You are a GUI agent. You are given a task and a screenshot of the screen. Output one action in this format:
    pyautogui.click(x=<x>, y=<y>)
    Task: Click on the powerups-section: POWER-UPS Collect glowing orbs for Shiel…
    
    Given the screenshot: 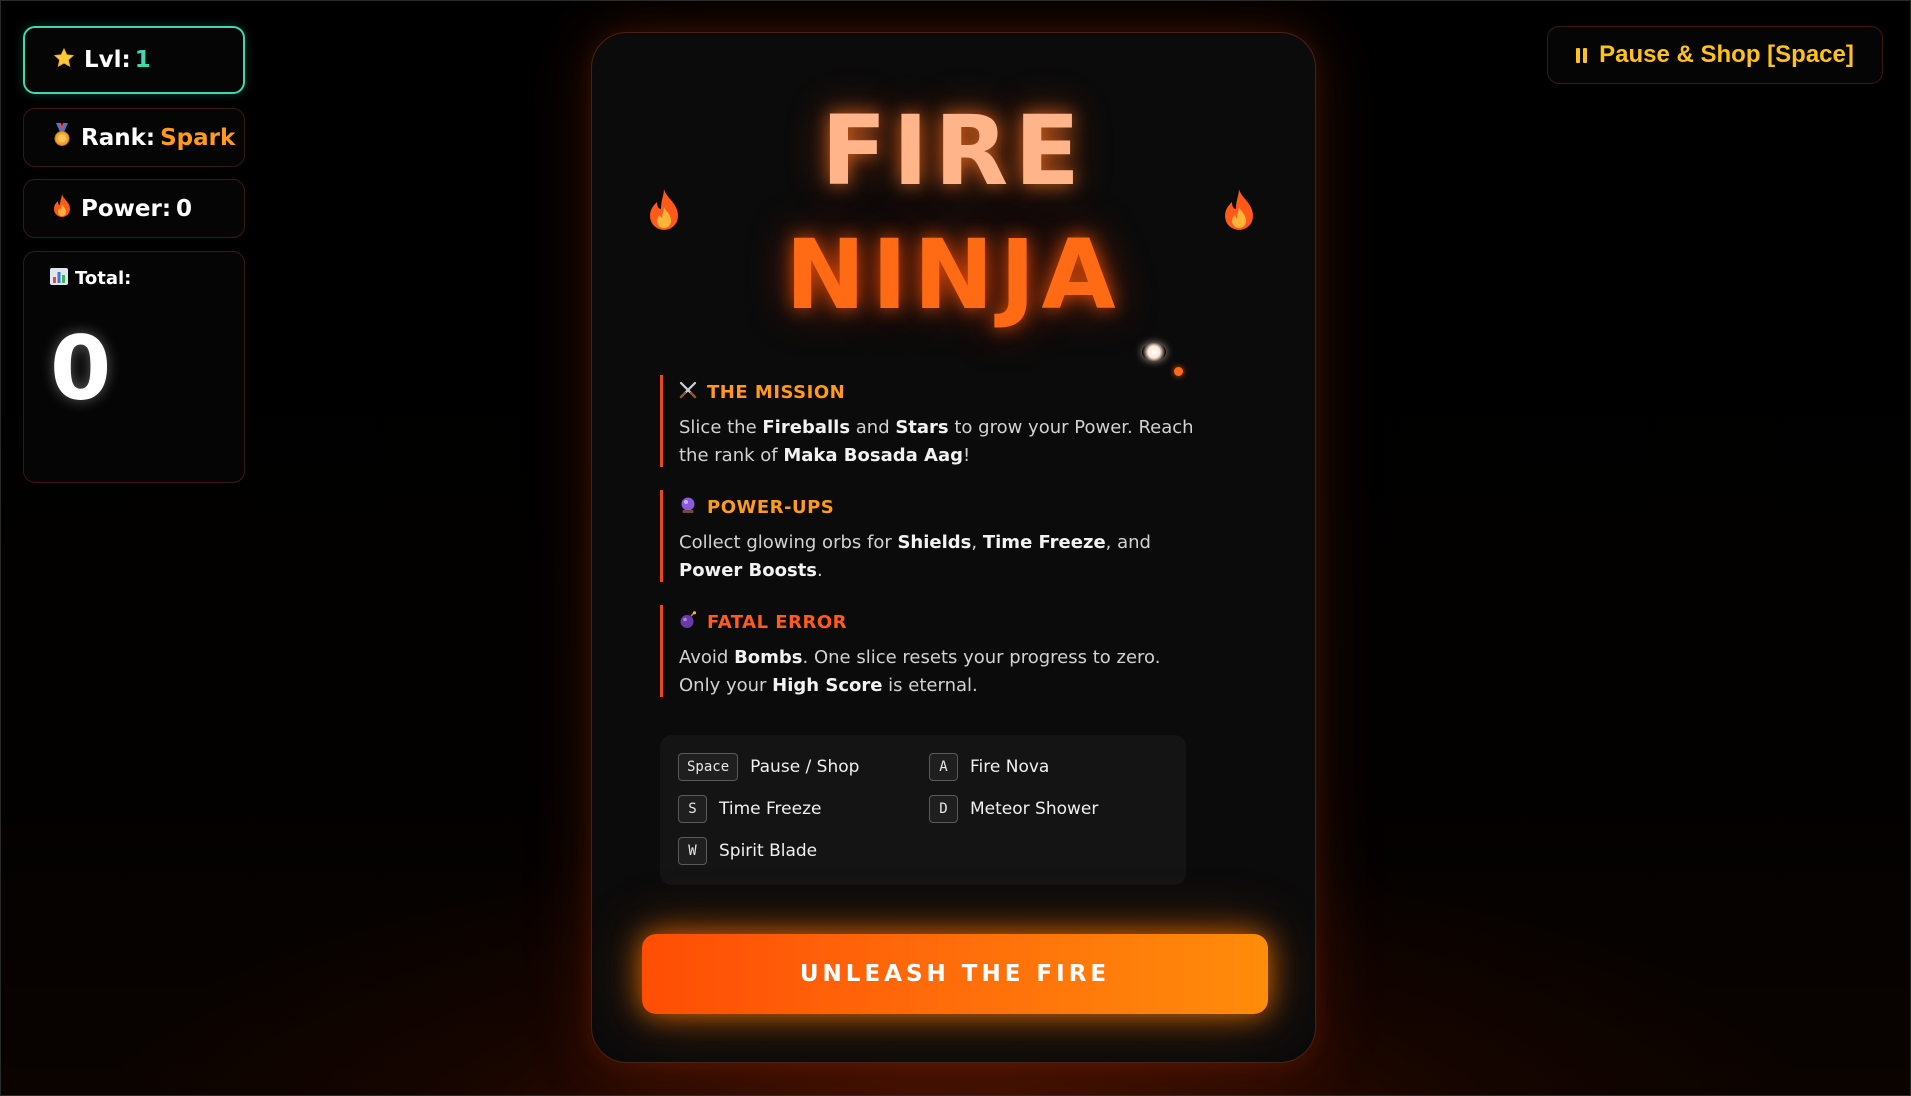 What is the action you would take?
    pyautogui.click(x=930, y=536)
    